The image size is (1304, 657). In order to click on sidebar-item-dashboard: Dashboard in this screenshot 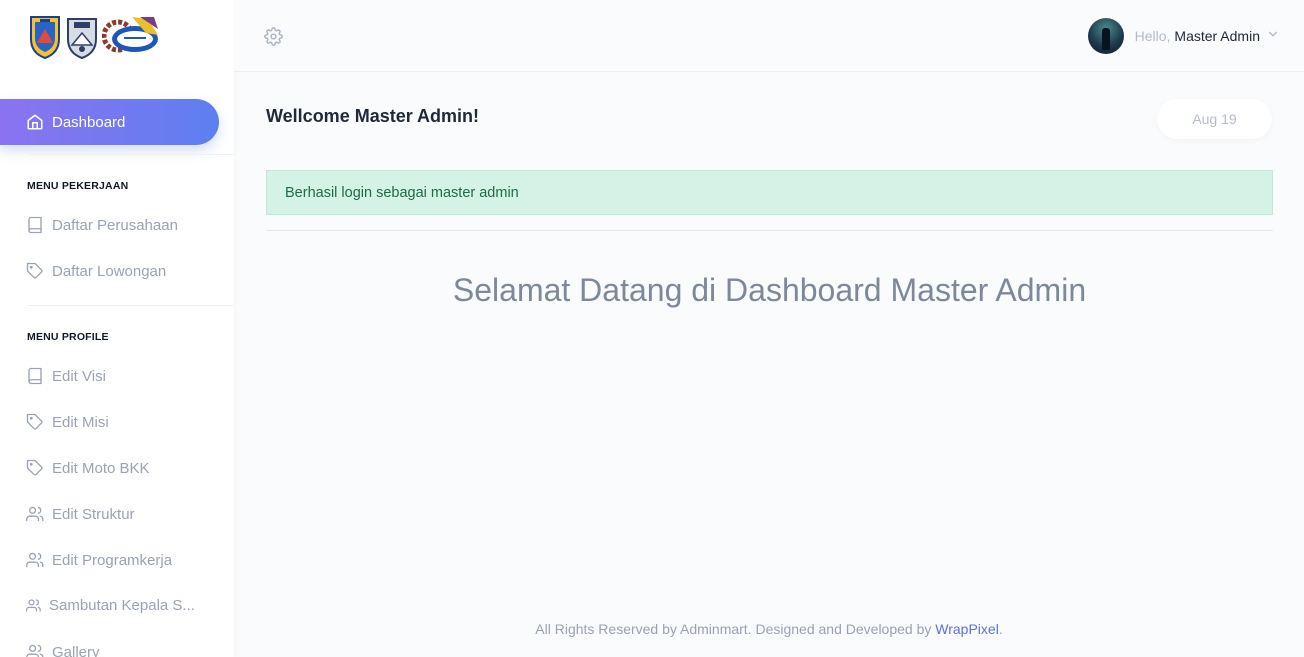, I will do `click(109, 122)`.